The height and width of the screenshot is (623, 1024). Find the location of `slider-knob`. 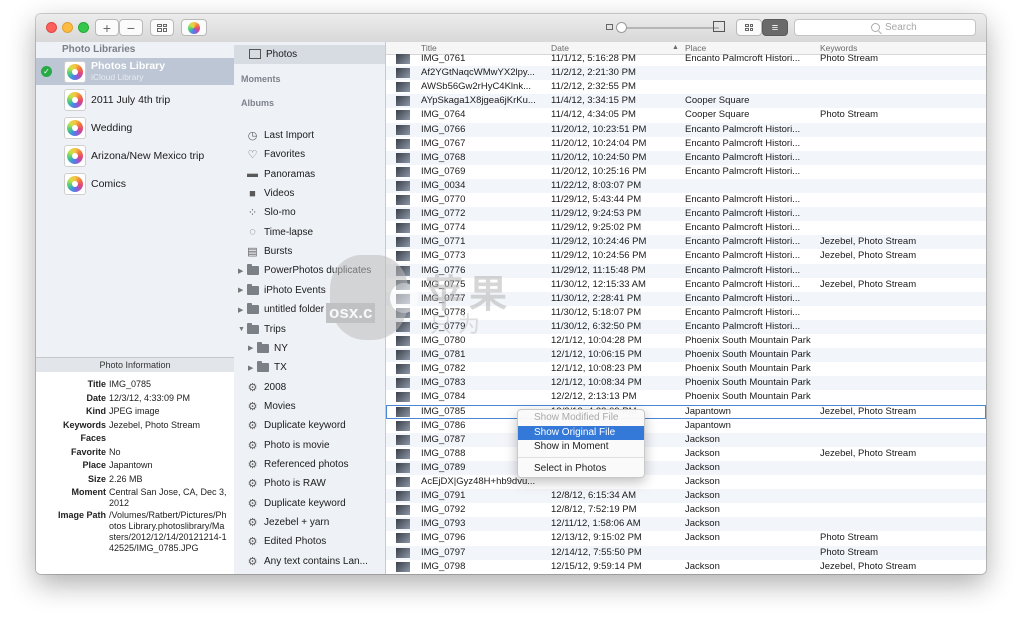

slider-knob is located at coordinates (621, 27).